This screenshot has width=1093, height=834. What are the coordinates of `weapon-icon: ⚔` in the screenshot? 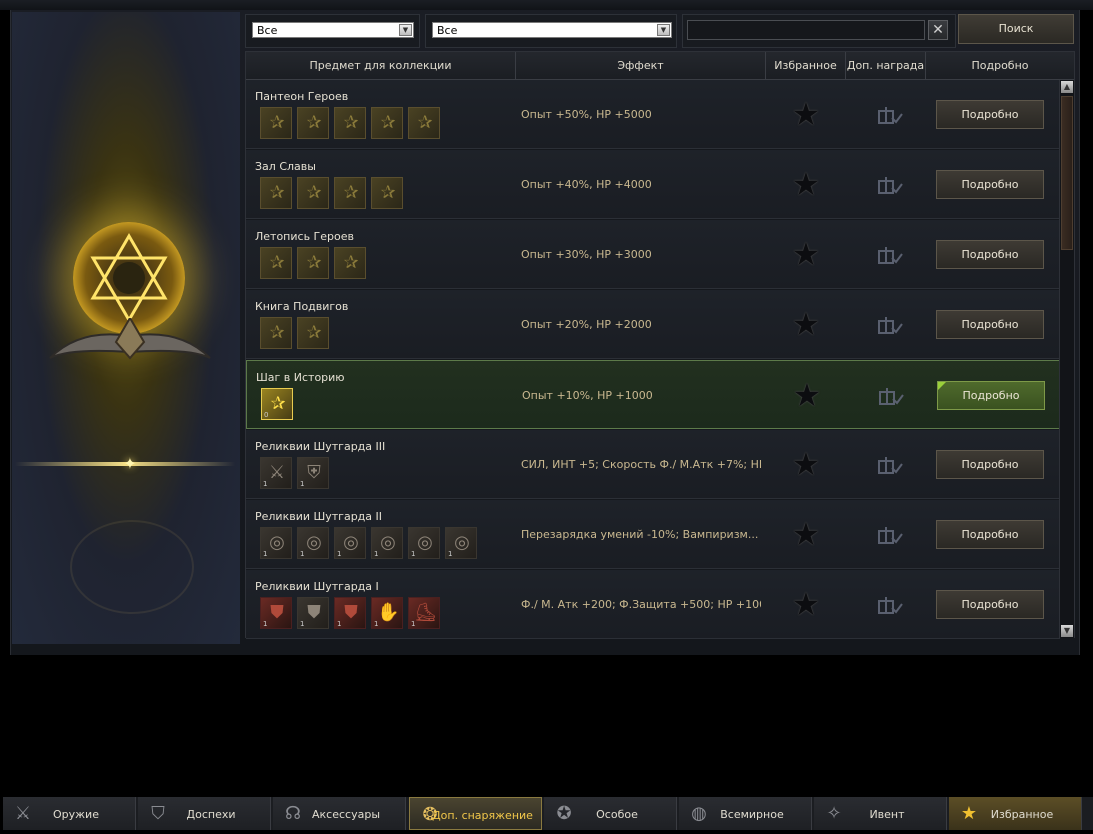 It's located at (277, 472).